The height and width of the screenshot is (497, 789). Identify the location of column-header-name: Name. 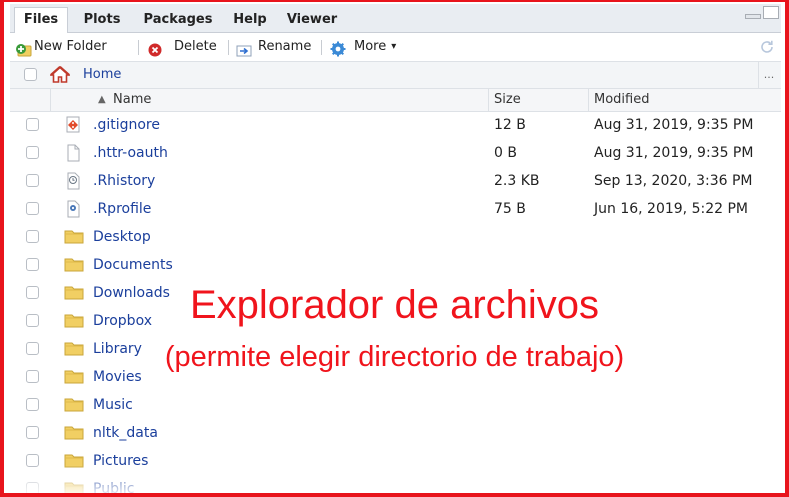
(132, 100).